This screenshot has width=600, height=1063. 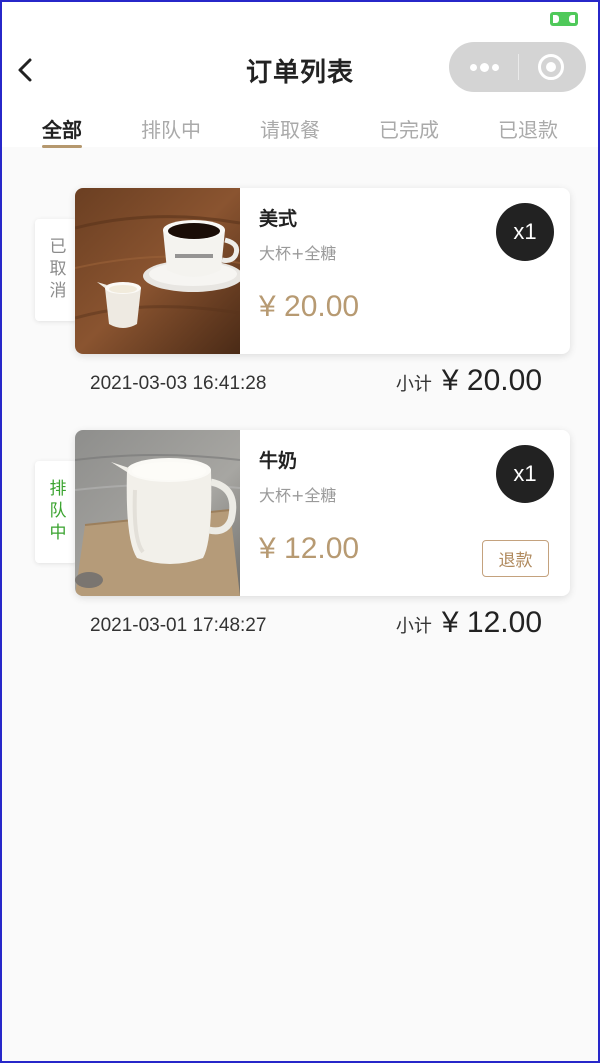 I want to click on item-name: 美式, so click(x=278, y=219).